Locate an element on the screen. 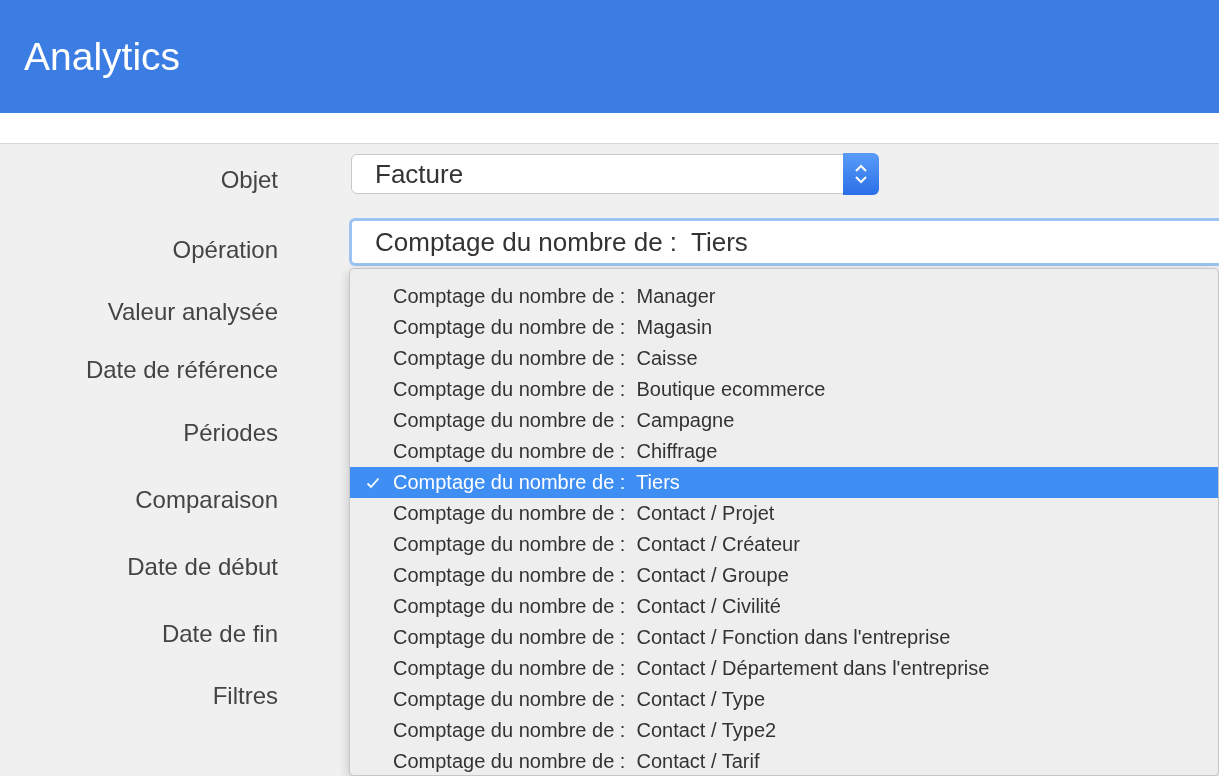 The width and height of the screenshot is (1219, 776). field-label: Filtres is located at coordinates (245, 696).